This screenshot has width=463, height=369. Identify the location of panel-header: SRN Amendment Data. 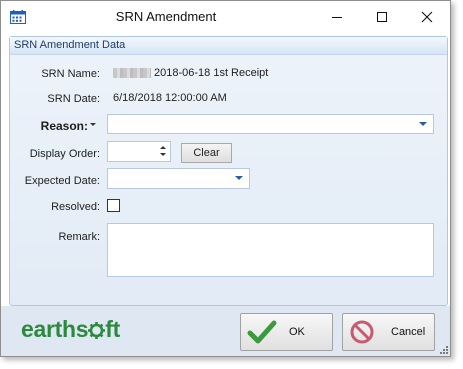
(228, 46).